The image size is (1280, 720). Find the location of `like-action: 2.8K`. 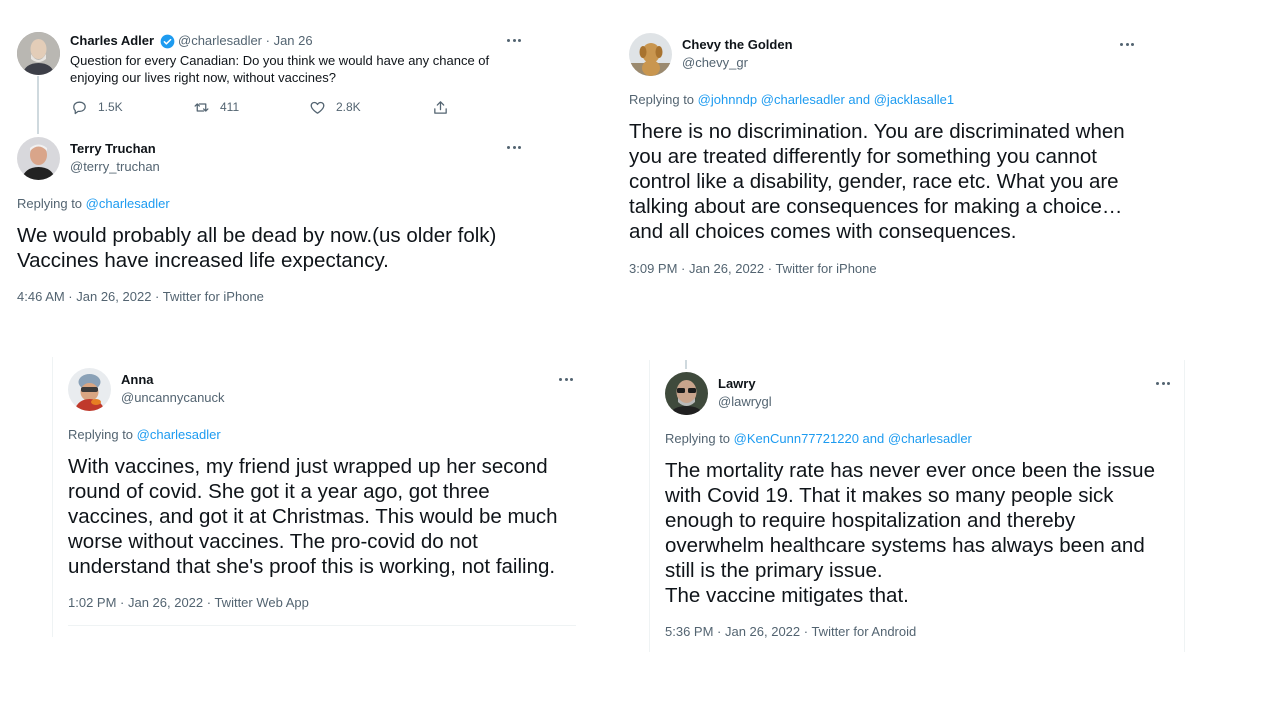

like-action: 2.8K is located at coordinates (335, 107).